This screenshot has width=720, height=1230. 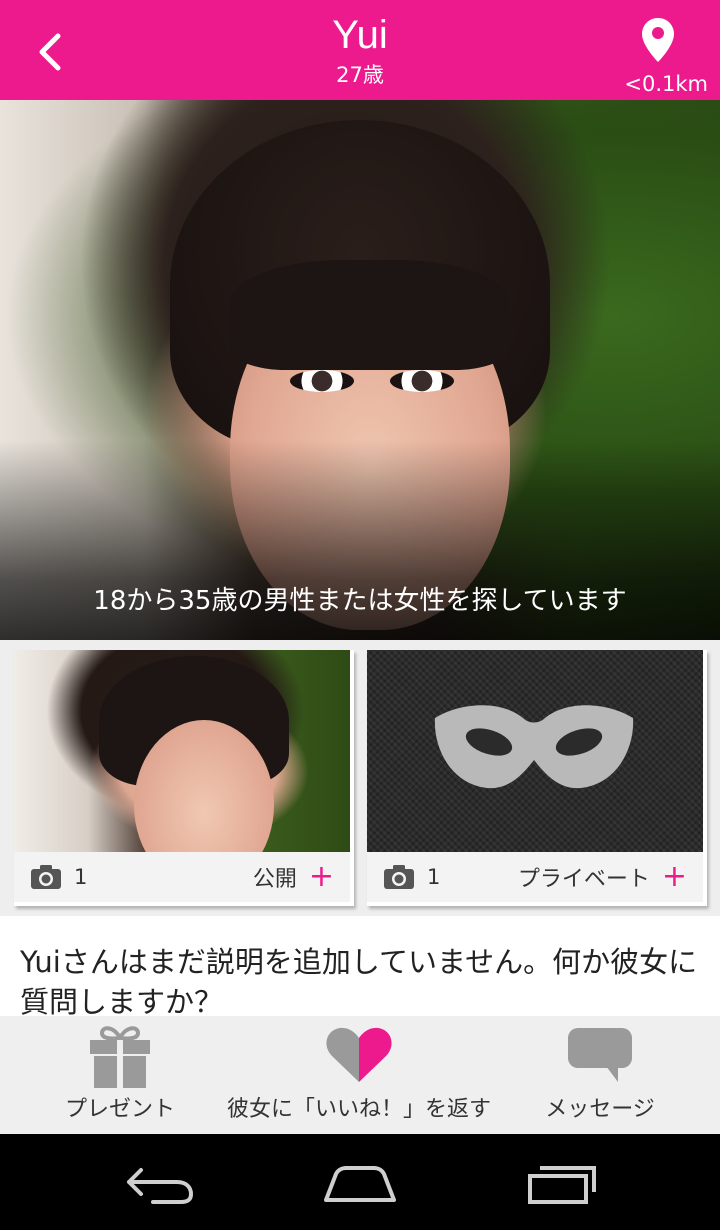 What do you see at coordinates (360, 601) in the screenshot?
I see `looking-for-caption: 18から35歳の男性または女性を探しています` at bounding box center [360, 601].